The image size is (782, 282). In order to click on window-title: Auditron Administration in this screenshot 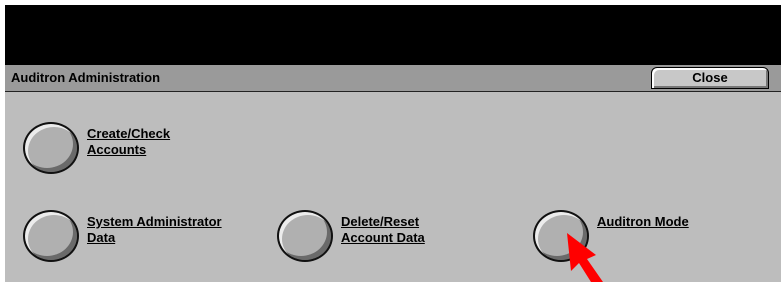, I will do `click(86, 77)`.